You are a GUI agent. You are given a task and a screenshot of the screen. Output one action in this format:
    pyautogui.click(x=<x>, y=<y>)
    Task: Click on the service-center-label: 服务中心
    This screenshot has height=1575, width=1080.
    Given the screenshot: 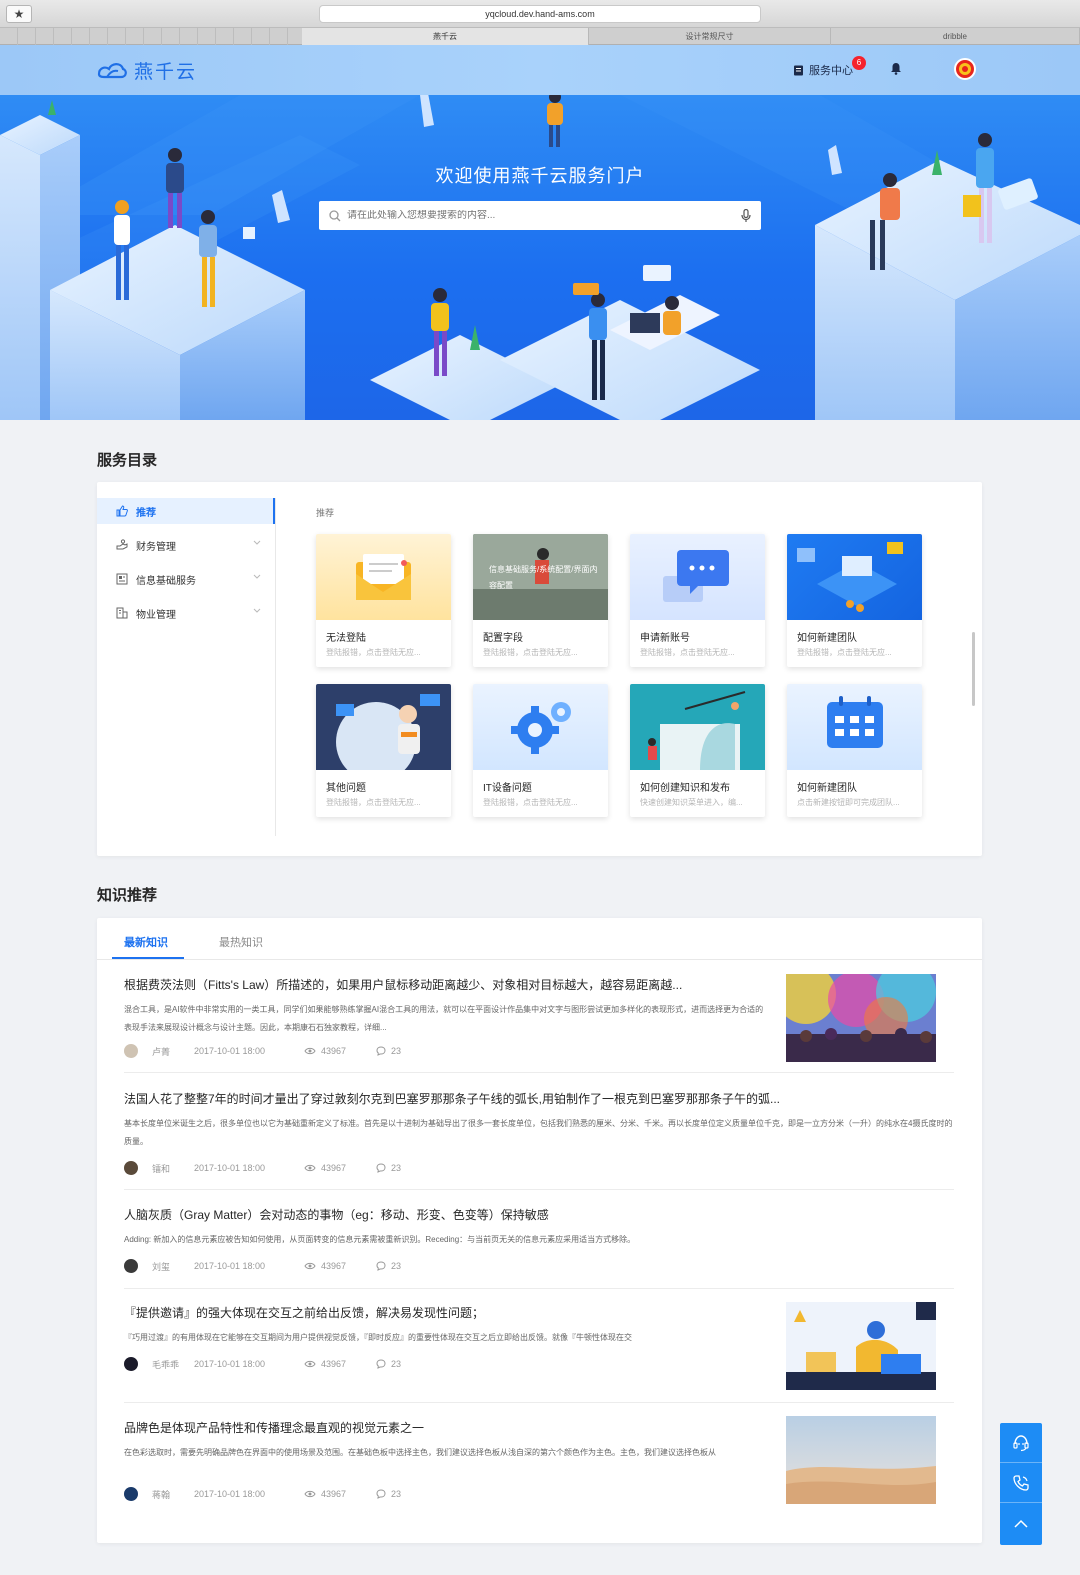 What is the action you would take?
    pyautogui.click(x=831, y=71)
    